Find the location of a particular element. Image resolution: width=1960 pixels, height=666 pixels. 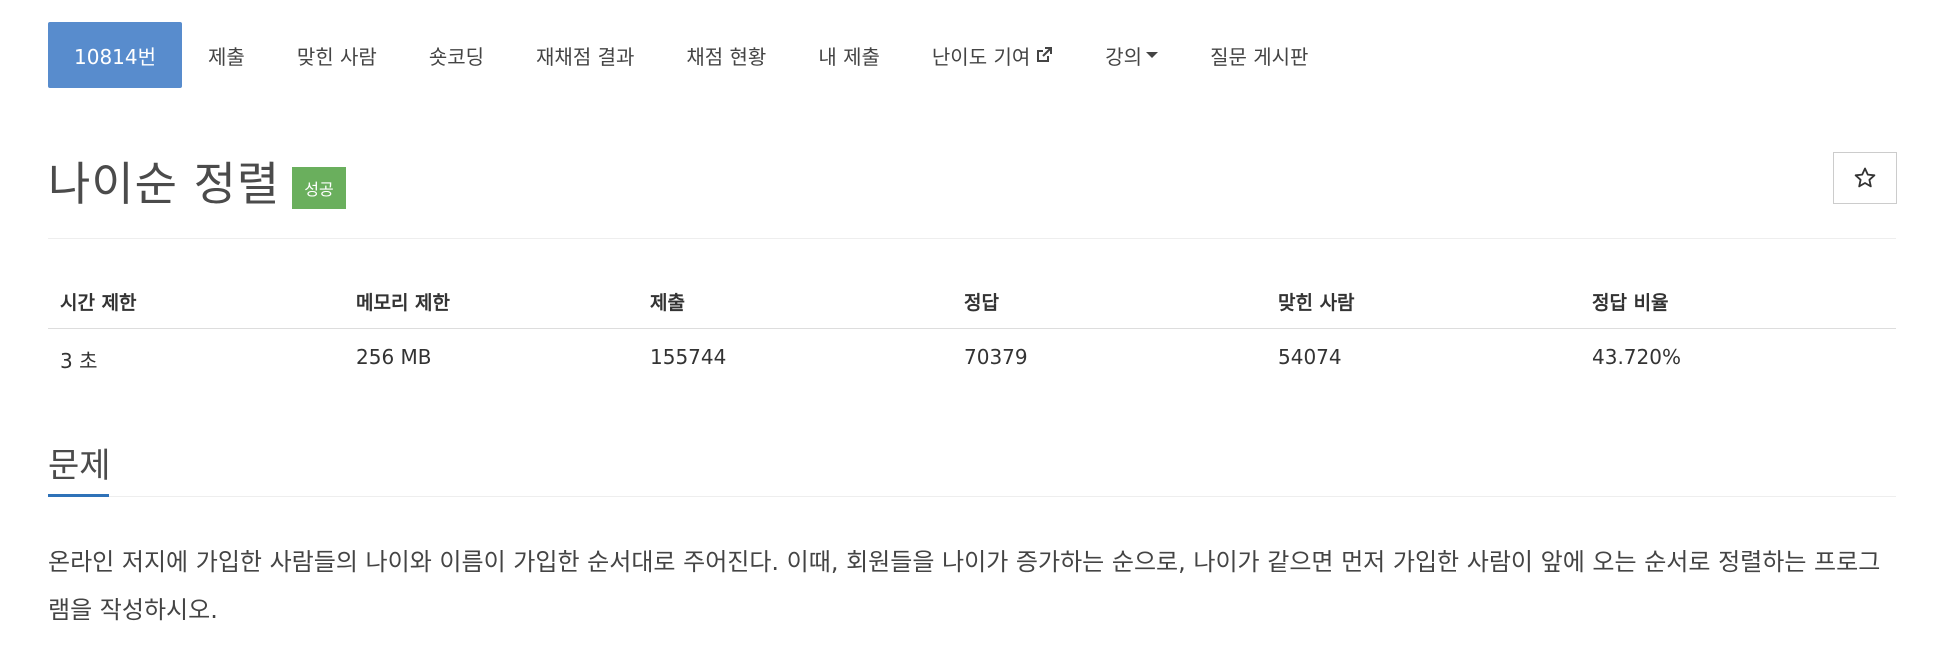

header-time-limit: 시간 제한 is located at coordinates (98, 303).